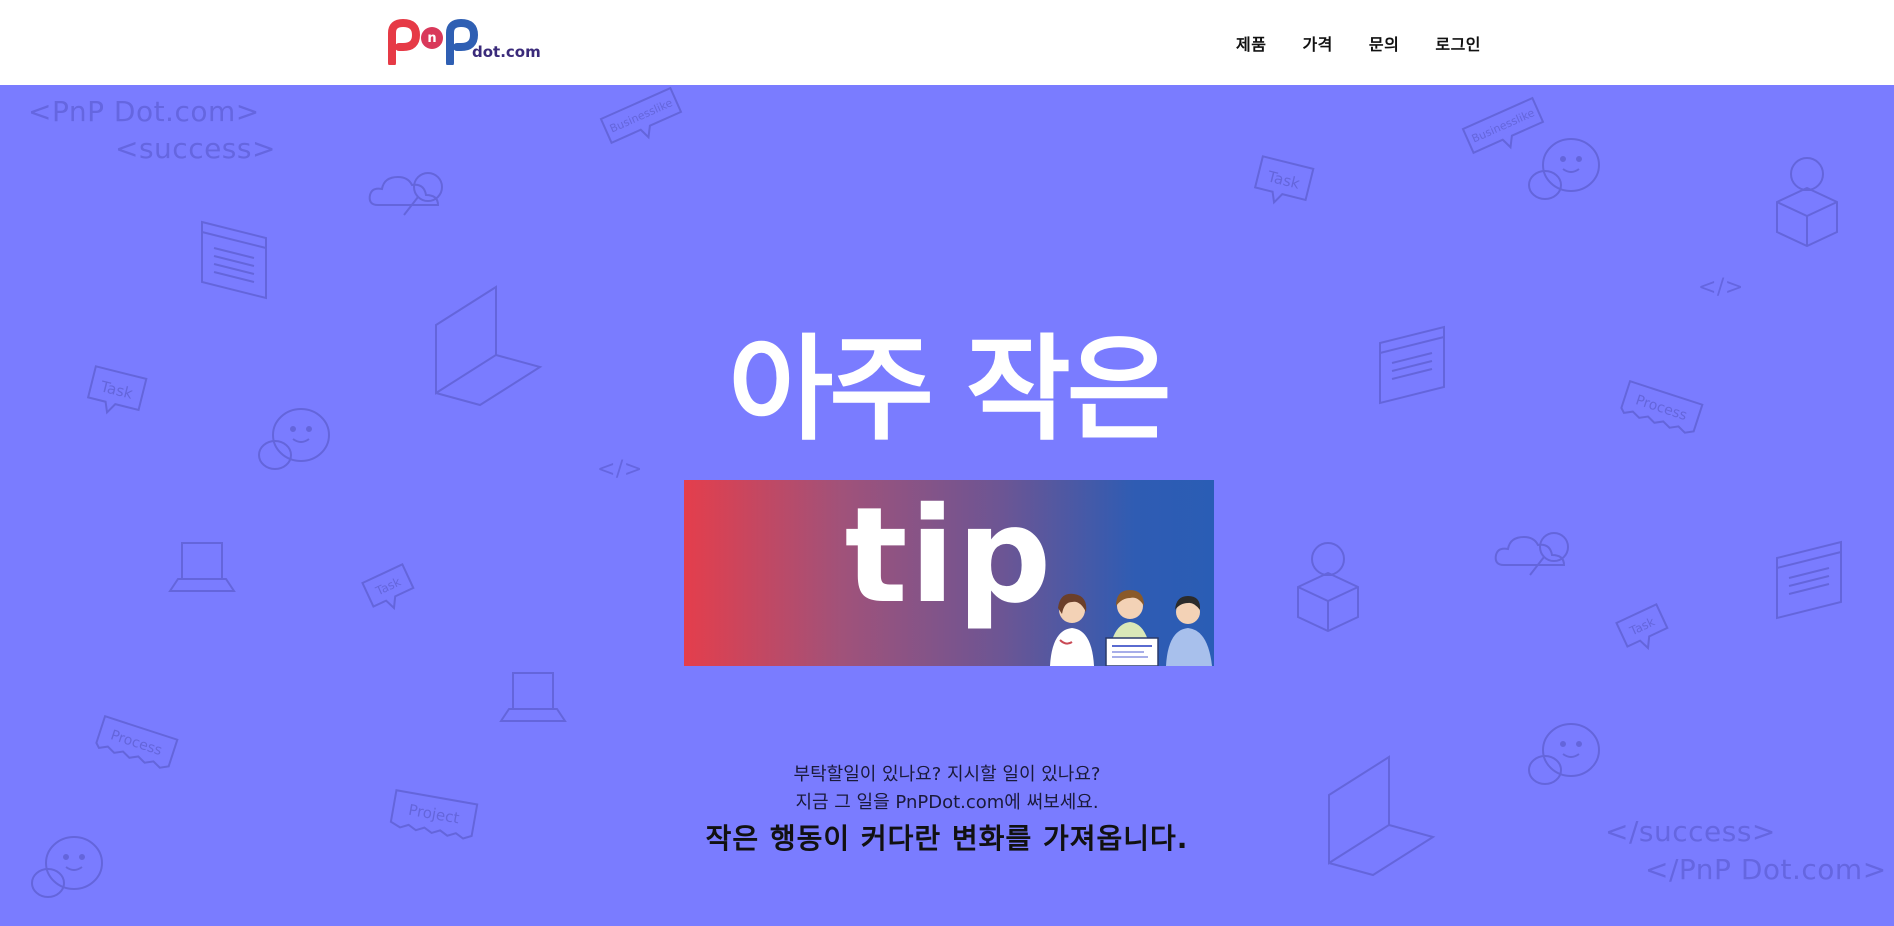 The height and width of the screenshot is (926, 1894). Describe the element at coordinates (506, 52) in the screenshot. I see `logo-suffix: dot.com` at that location.